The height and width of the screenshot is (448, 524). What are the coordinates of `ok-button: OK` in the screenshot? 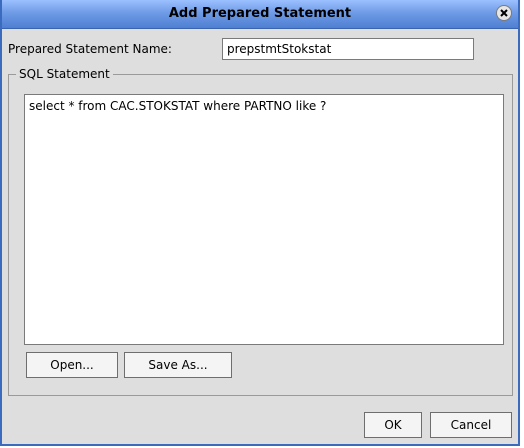 It's located at (393, 425).